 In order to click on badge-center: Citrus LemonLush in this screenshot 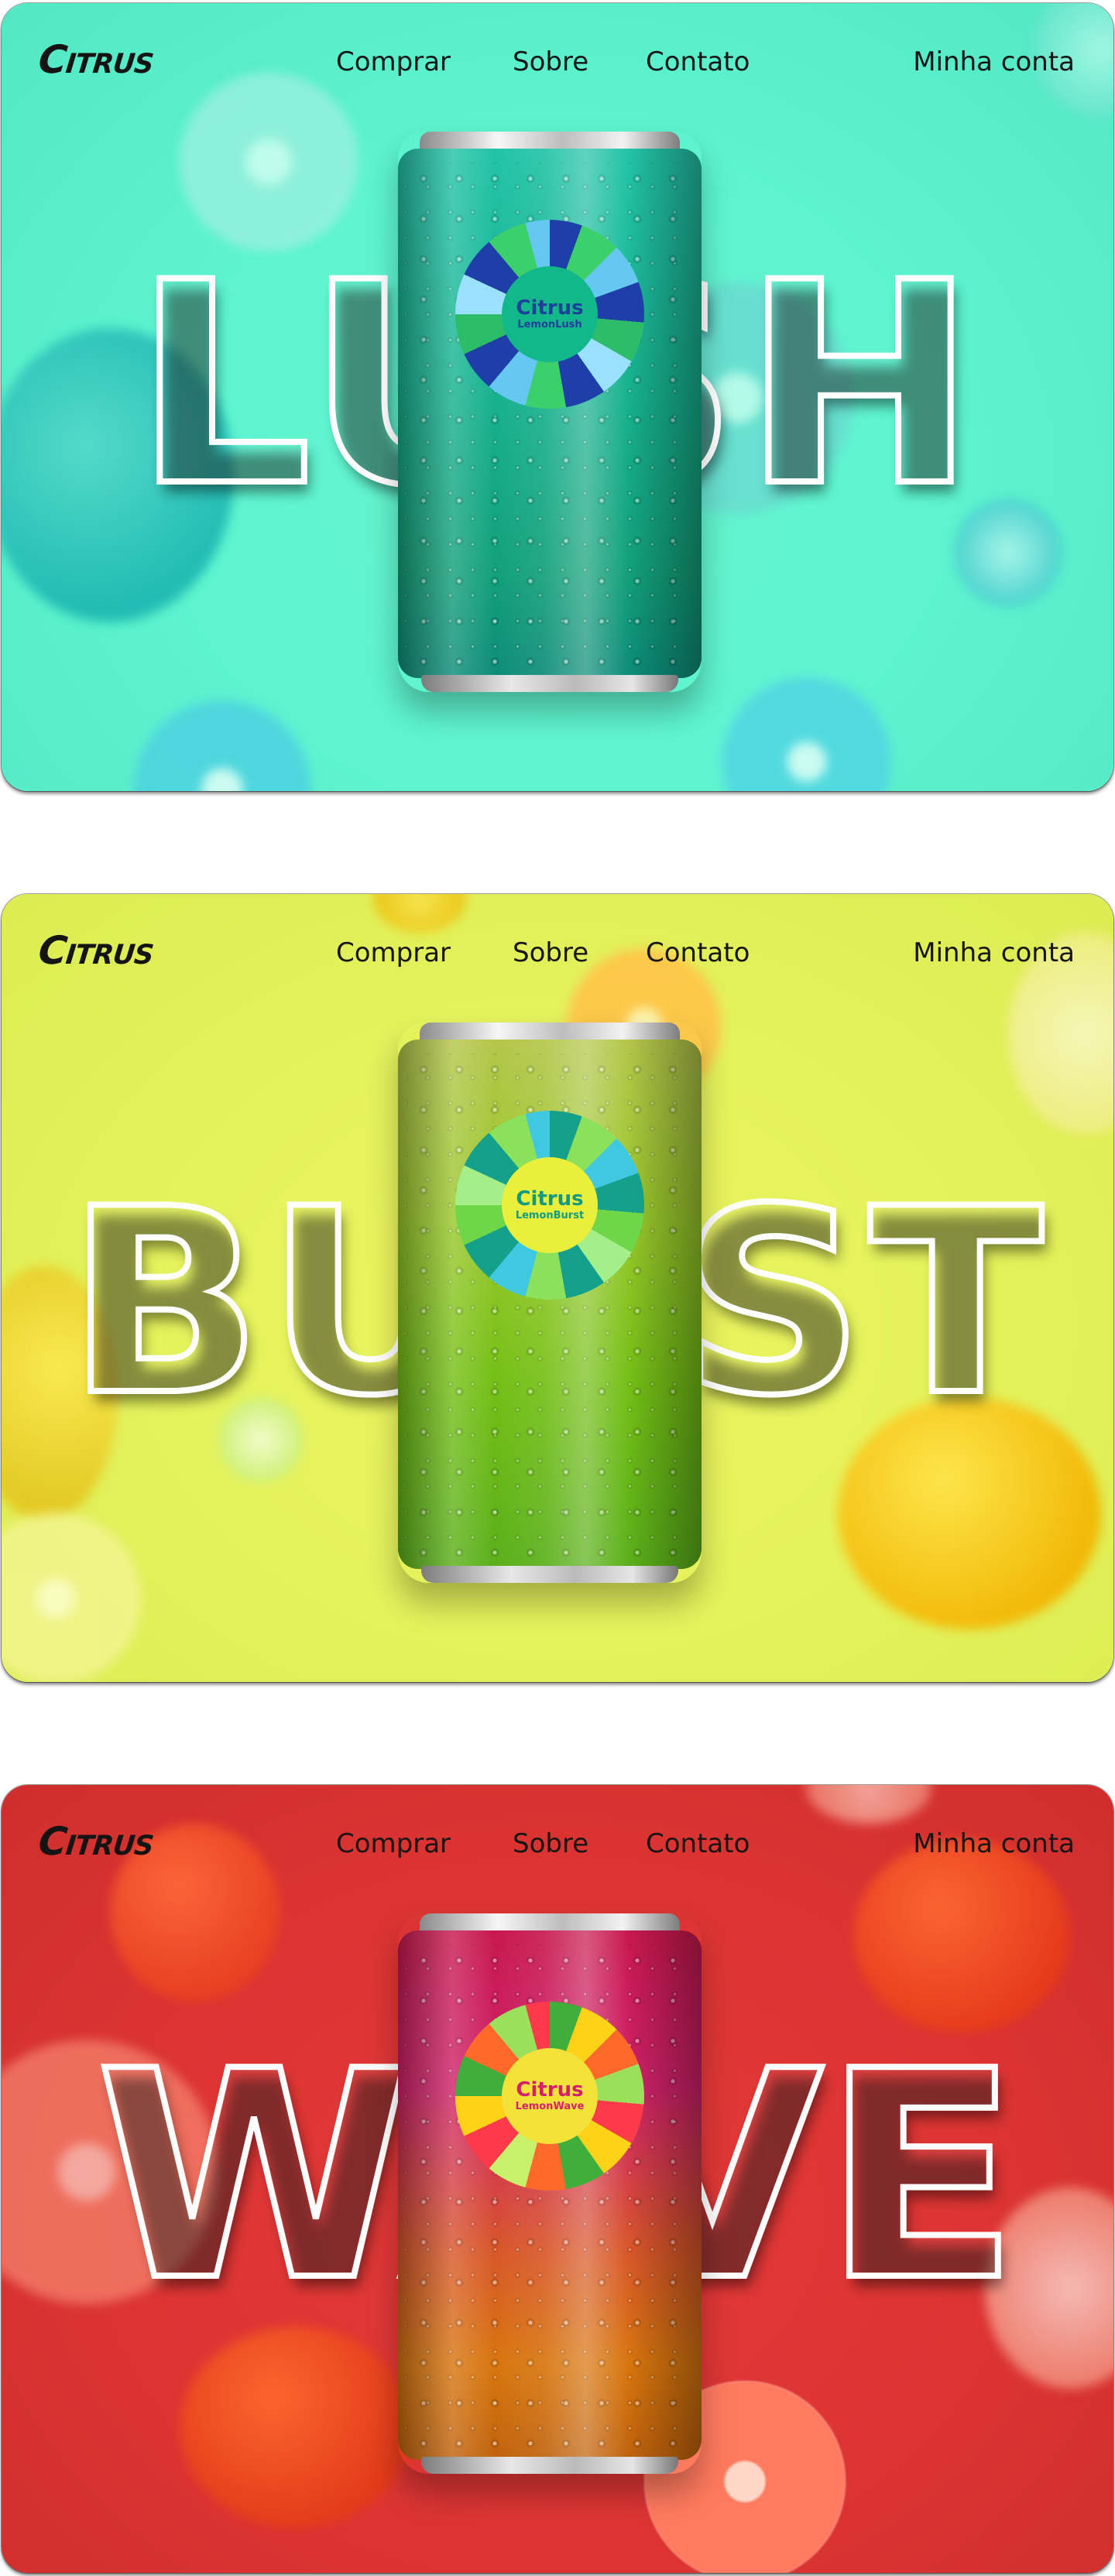, I will do `click(550, 314)`.